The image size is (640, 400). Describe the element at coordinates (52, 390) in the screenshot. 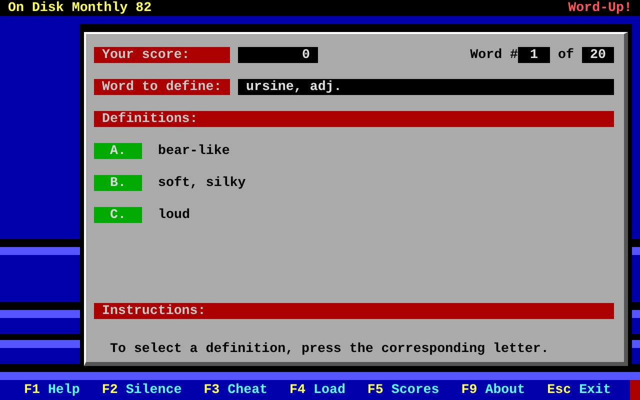

I see `function-key: F1 Help` at that location.